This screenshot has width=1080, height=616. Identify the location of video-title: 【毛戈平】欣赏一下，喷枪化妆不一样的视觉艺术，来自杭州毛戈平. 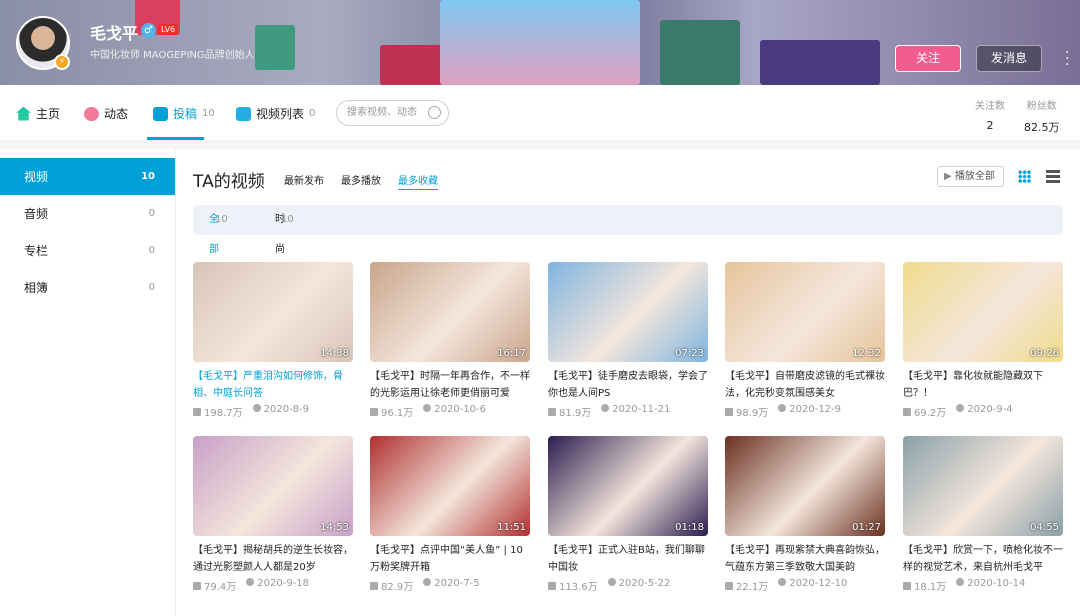
(983, 559).